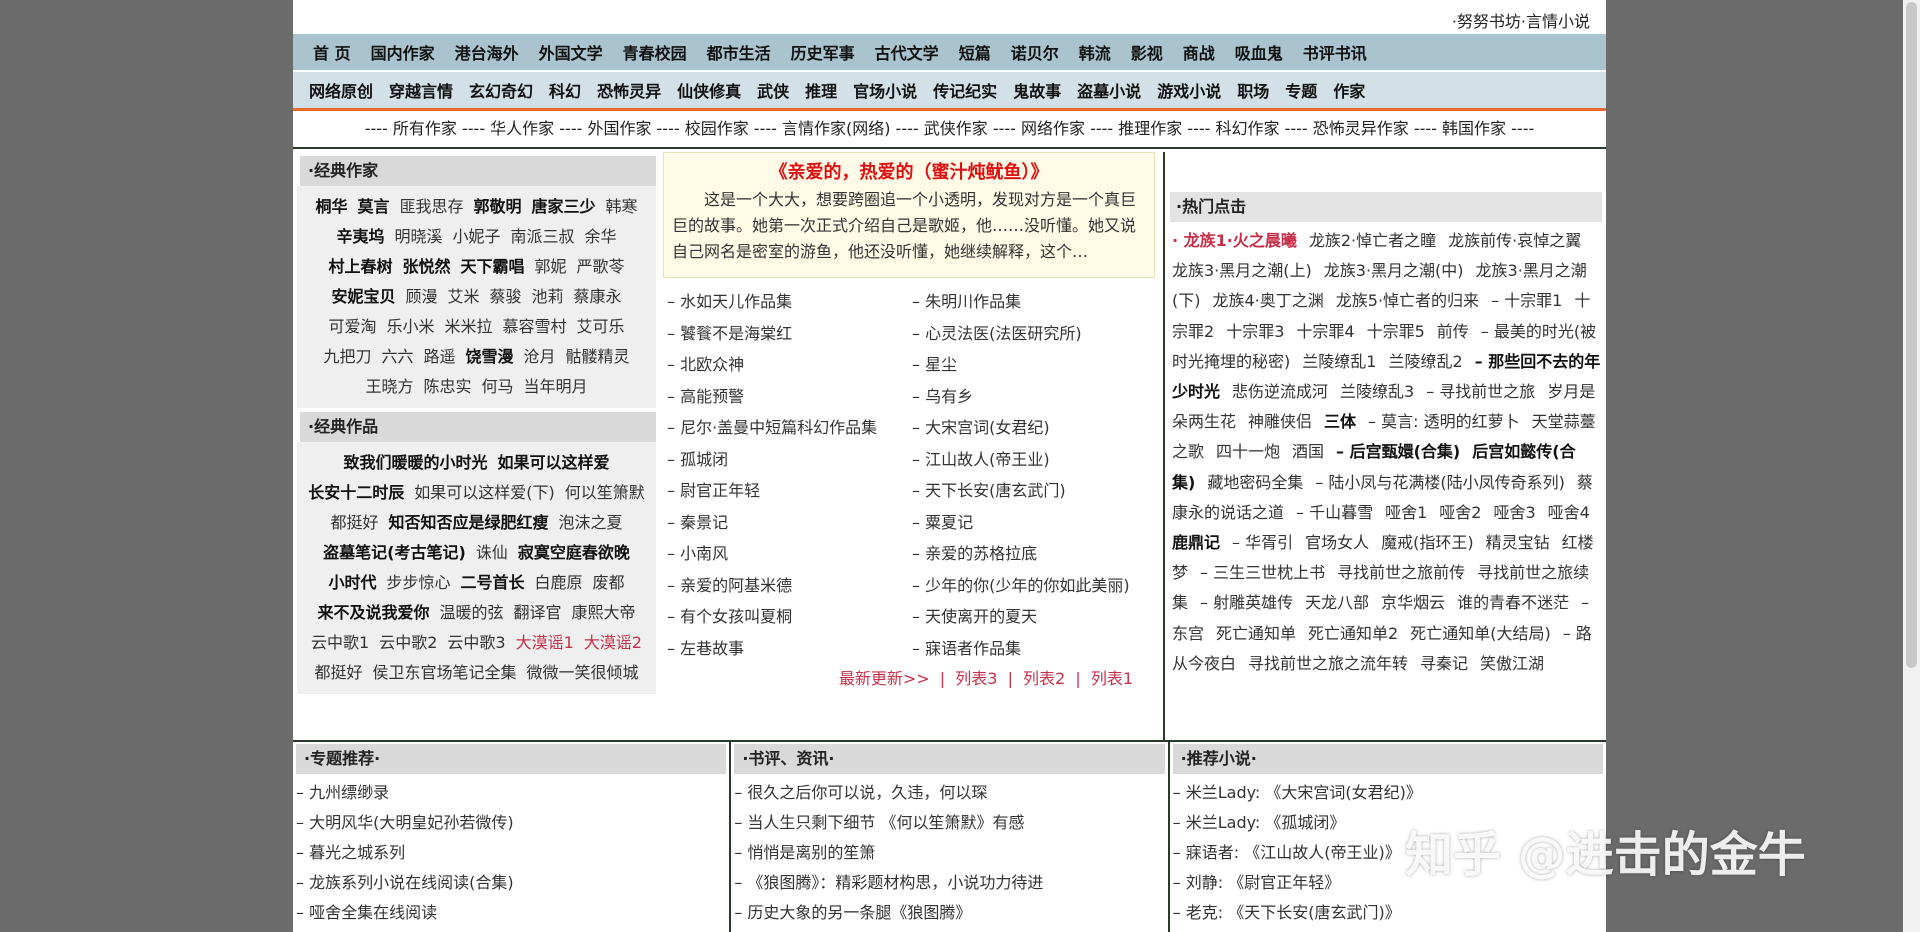 This screenshot has width=1920, height=932. I want to click on hot-link: 龙族前传·哀悼之翼, so click(1514, 240).